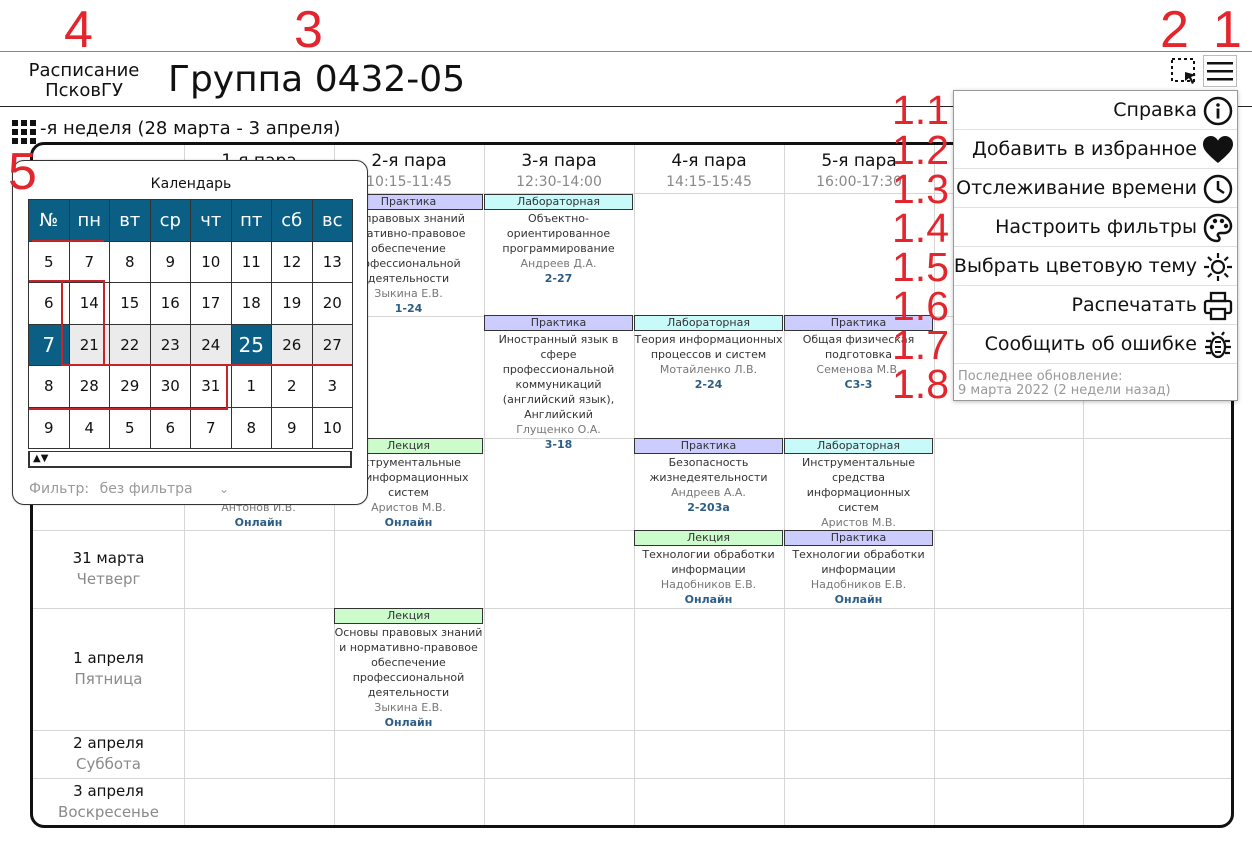 The width and height of the screenshot is (1252, 842). Describe the element at coordinates (49, 427) in the screenshot. I see `calendar-week-number: 9` at that location.